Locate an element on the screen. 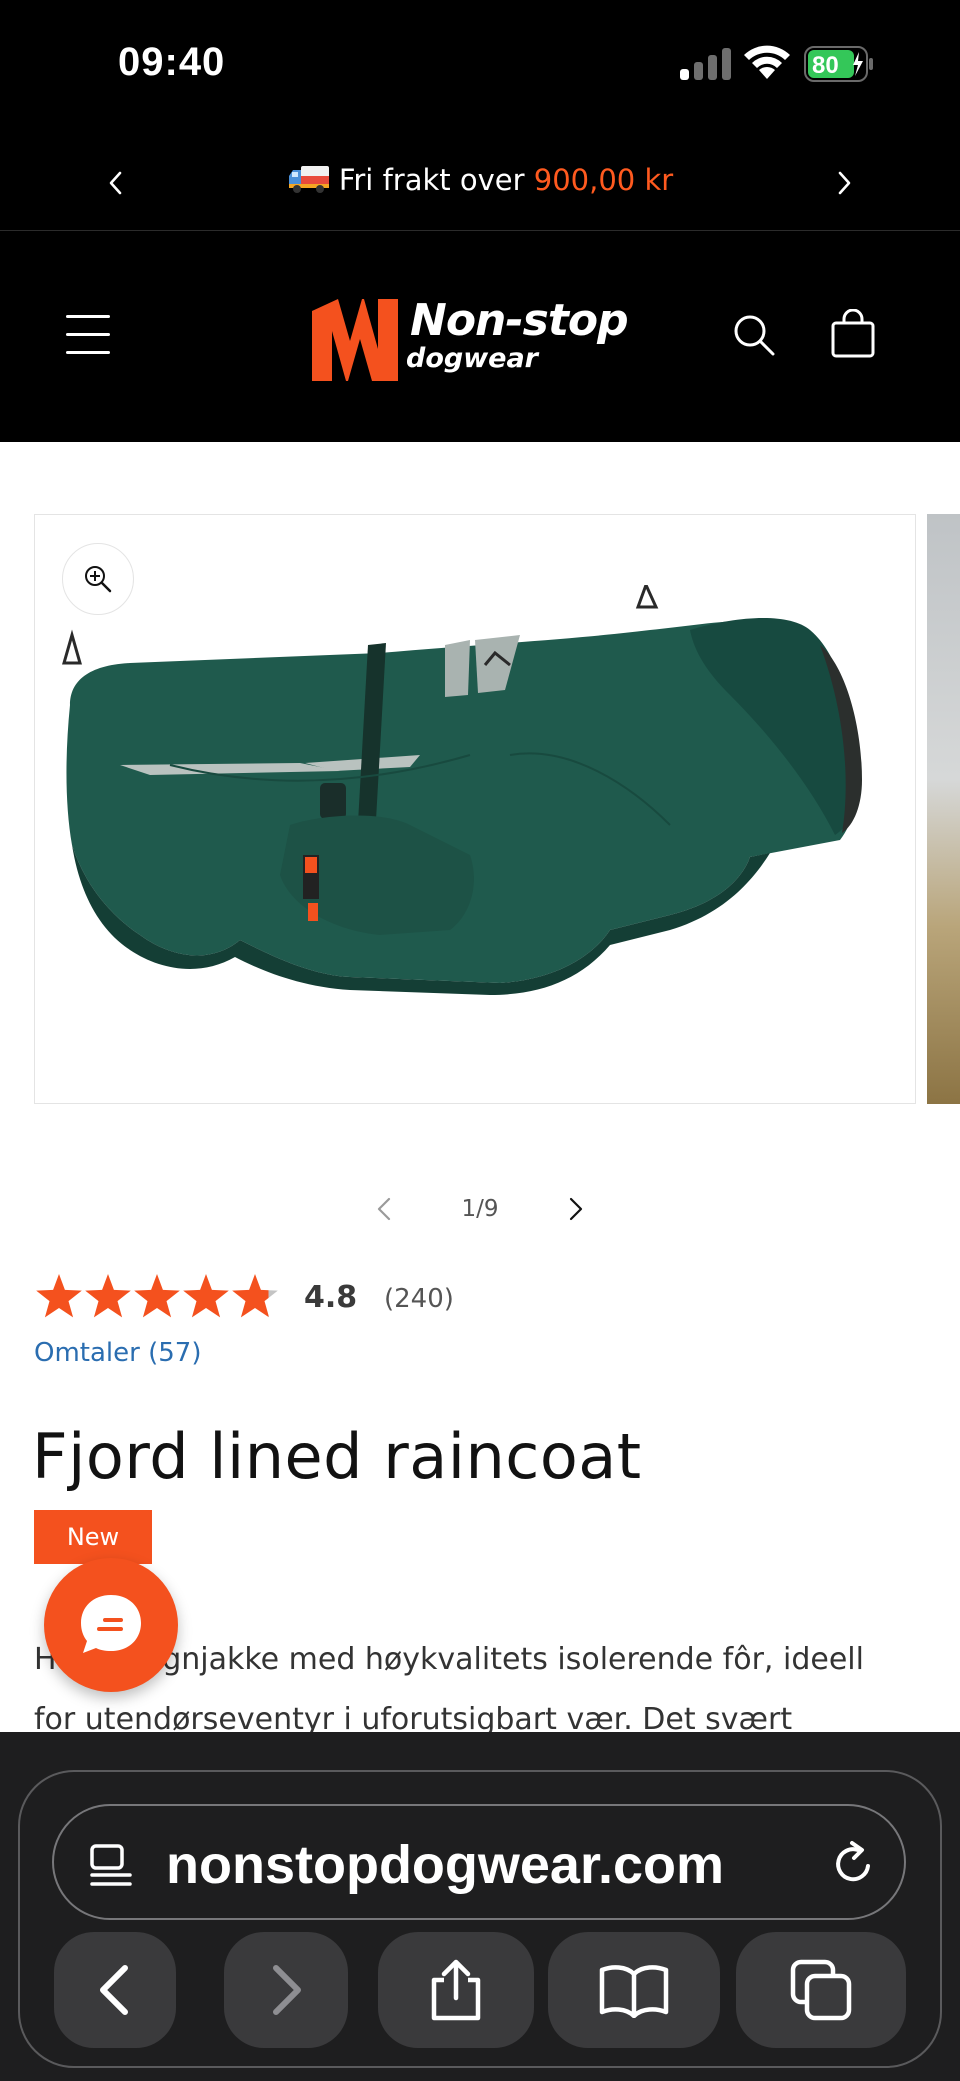  brand-logo: Non-stop dogwear is located at coordinates (480, 340).